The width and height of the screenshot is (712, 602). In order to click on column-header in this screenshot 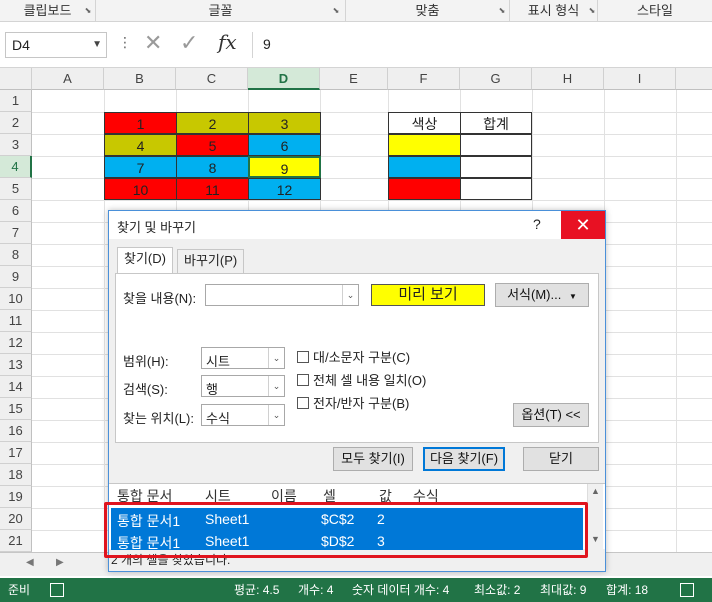, I will do `click(694, 79)`.